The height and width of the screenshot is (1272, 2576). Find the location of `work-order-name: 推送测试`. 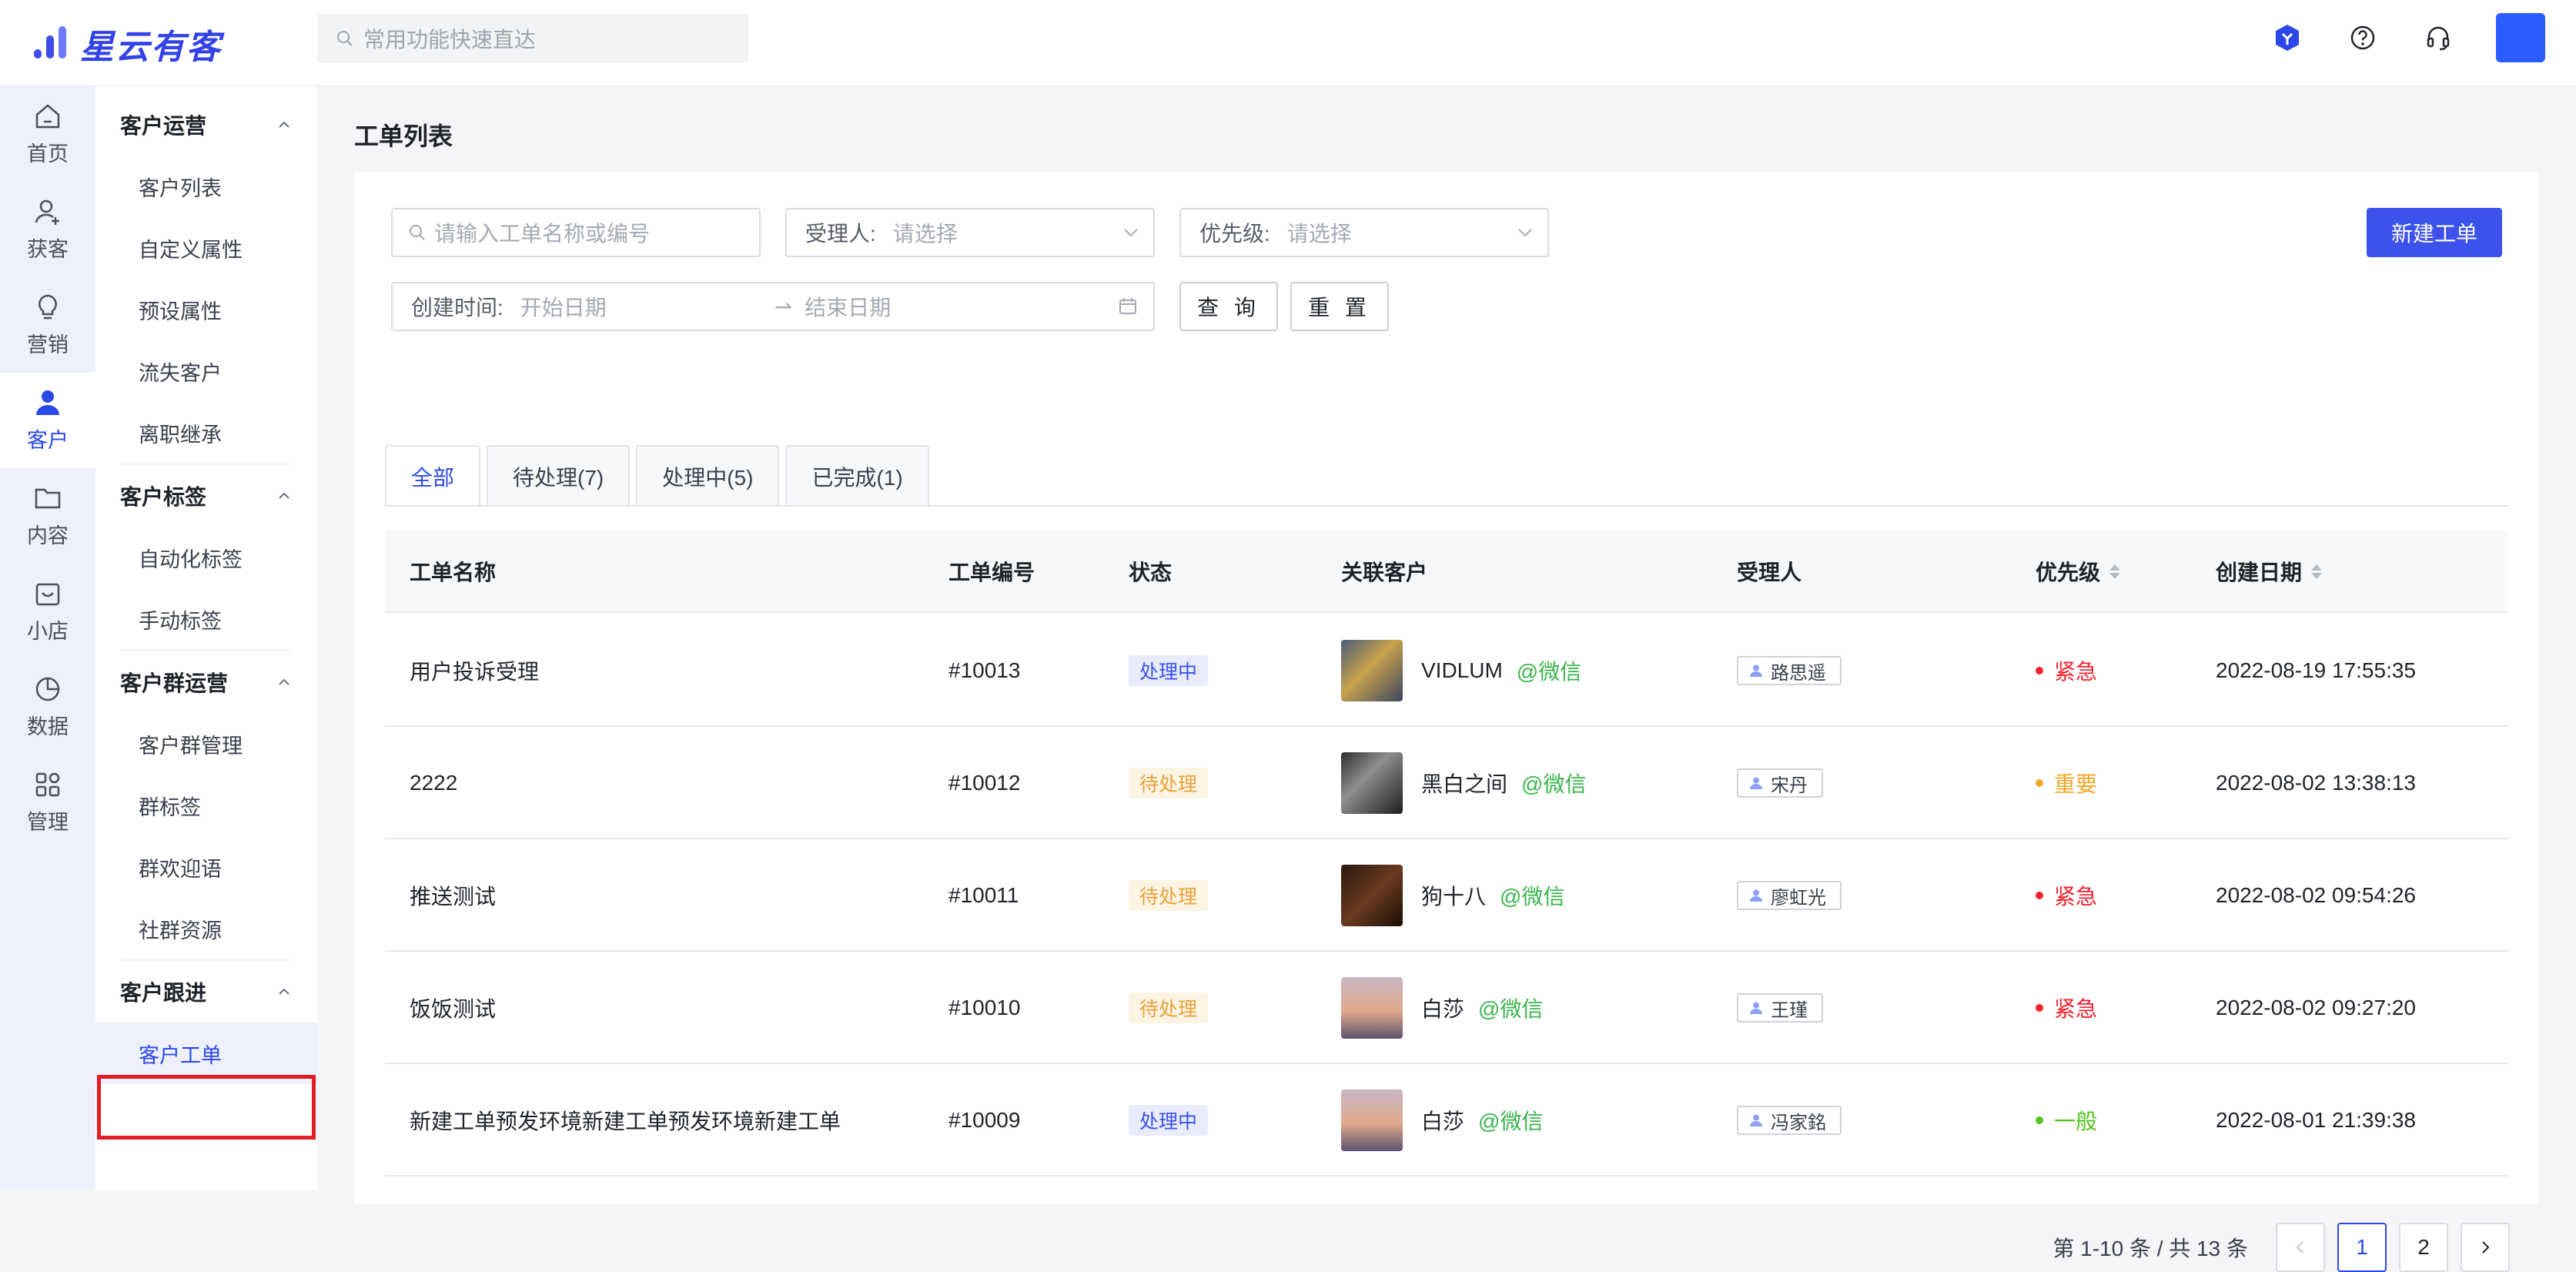

work-order-name: 推送测试 is located at coordinates (453, 896).